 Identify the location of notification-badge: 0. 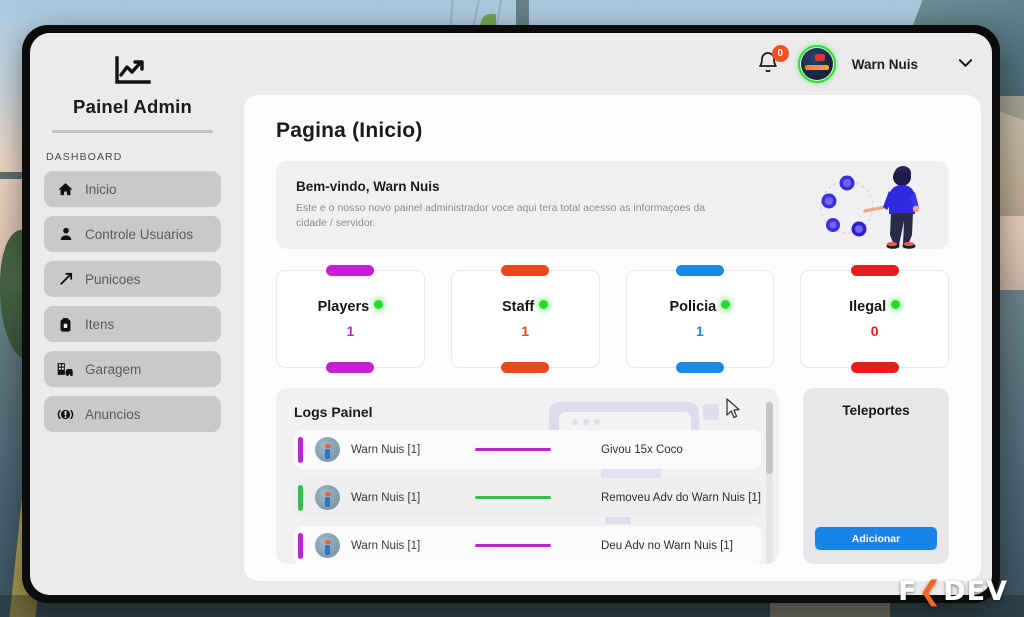
(780, 53).